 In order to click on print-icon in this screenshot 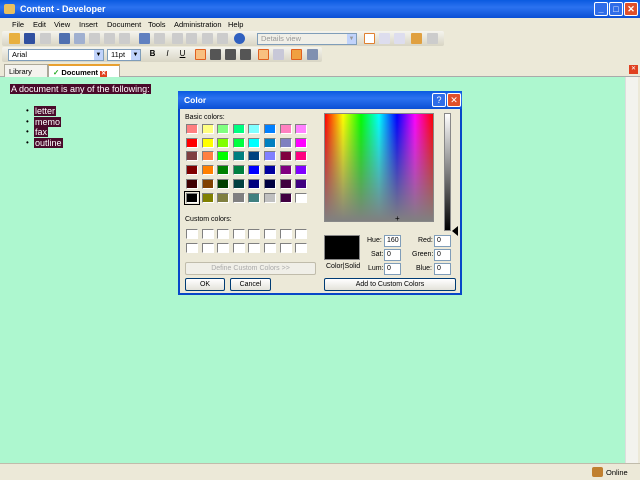, I will do `click(45, 38)`.